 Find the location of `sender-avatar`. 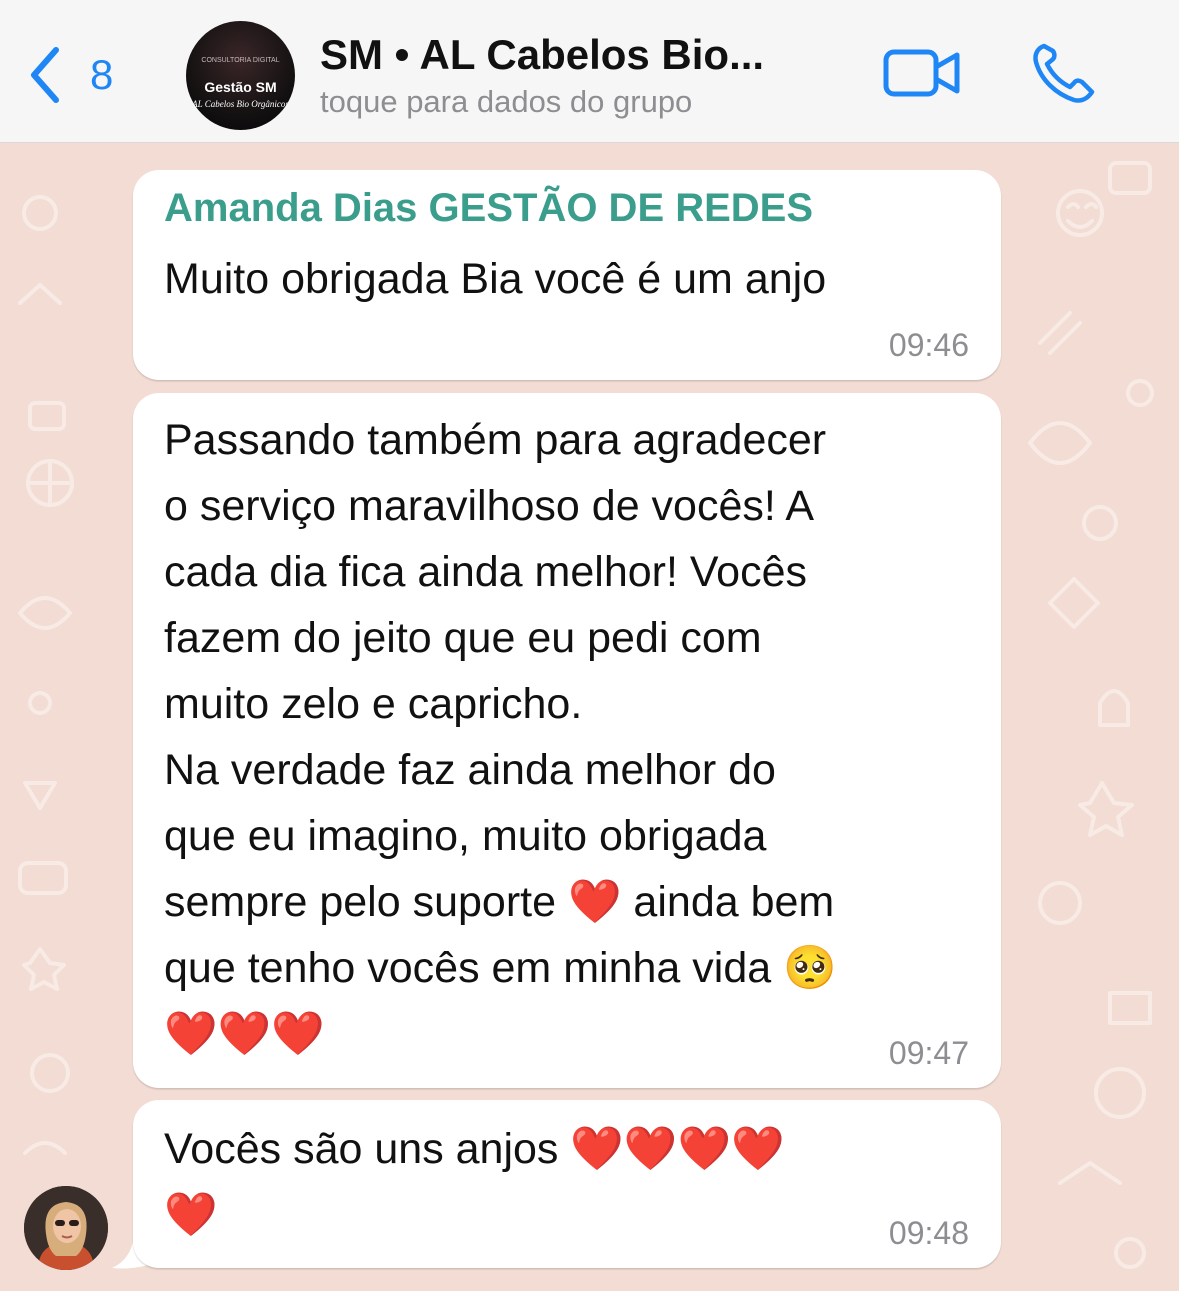

sender-avatar is located at coordinates (66, 1228).